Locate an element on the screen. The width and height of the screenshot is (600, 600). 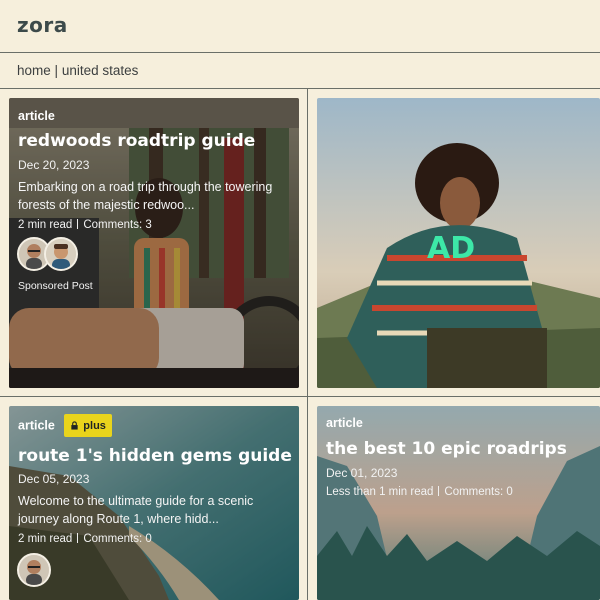
plus-badge: plus is located at coordinates (88, 425).